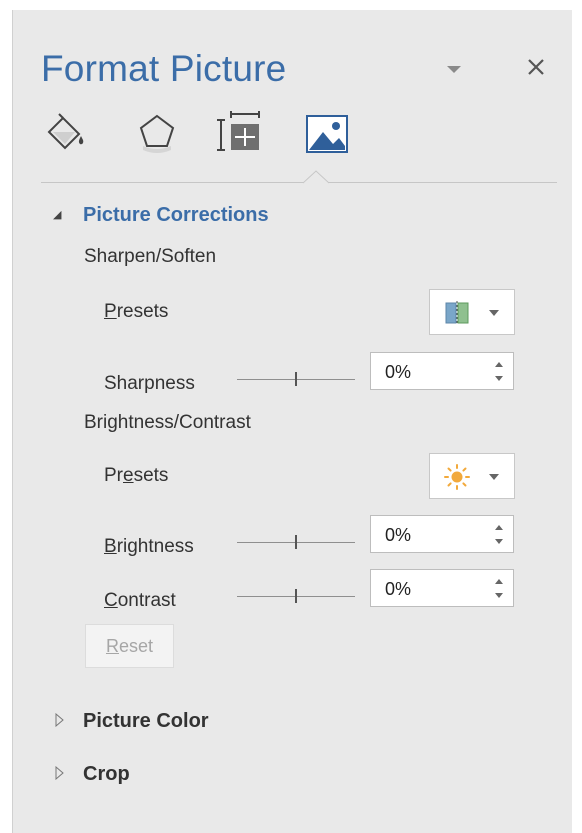 The width and height of the screenshot is (582, 833). I want to click on section-crop: Crop, so click(91, 774).